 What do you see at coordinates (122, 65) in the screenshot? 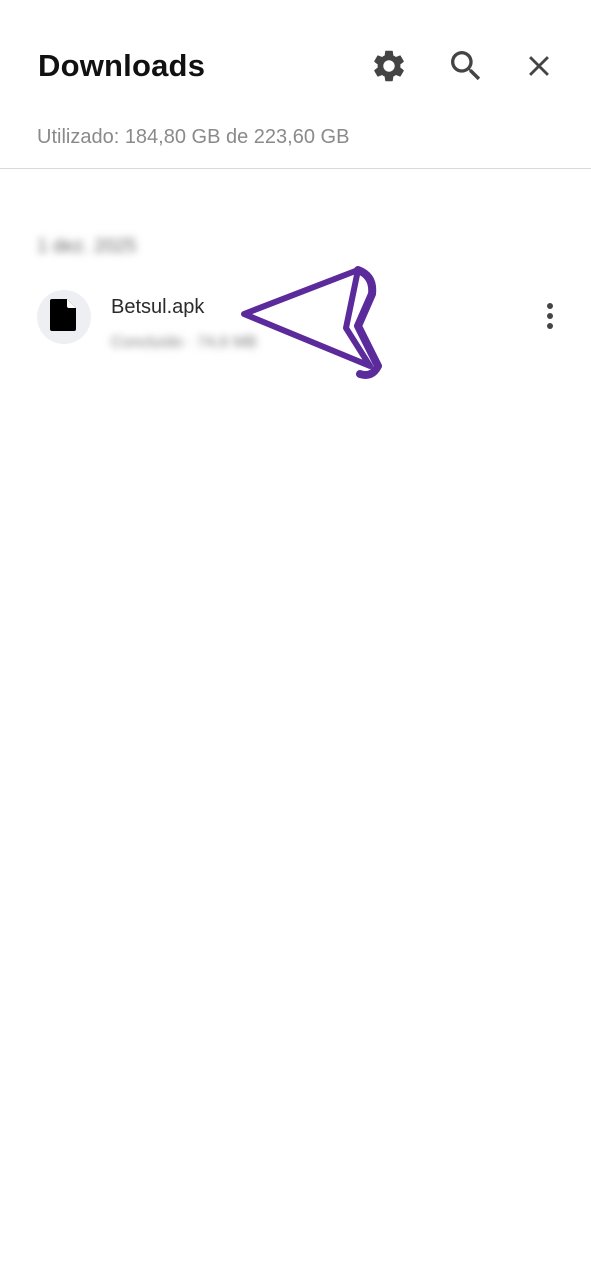
I see `page-title: Downloads` at bounding box center [122, 65].